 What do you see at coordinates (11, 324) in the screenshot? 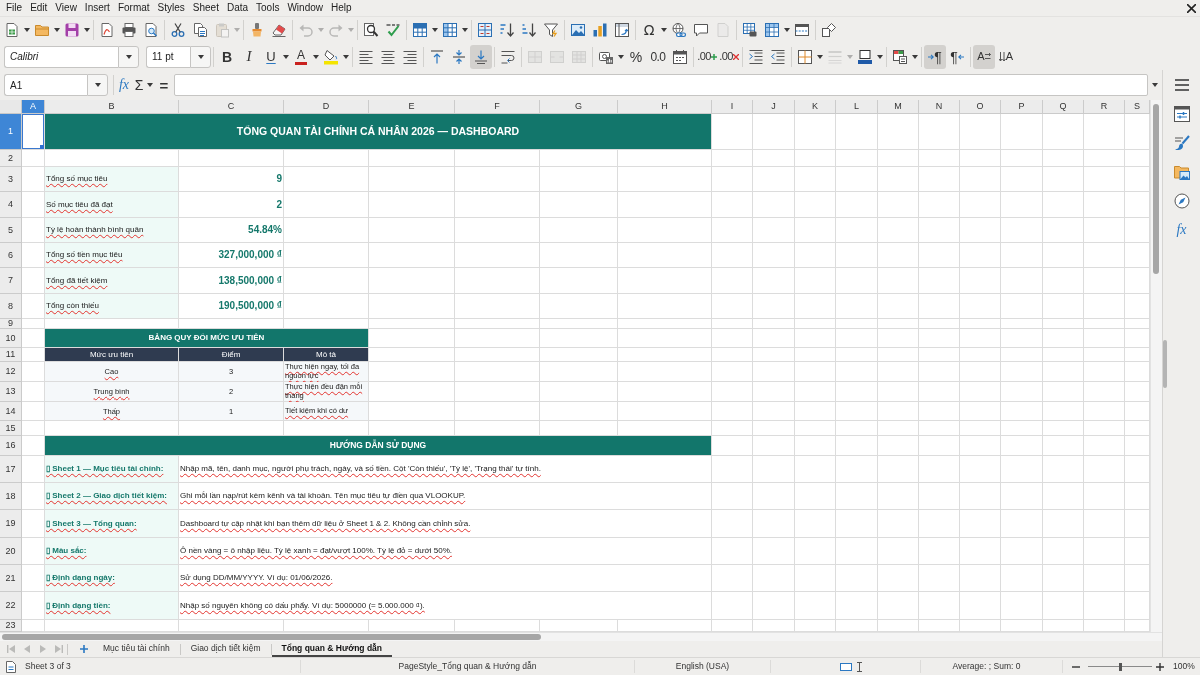
I see `row-header: 9` at bounding box center [11, 324].